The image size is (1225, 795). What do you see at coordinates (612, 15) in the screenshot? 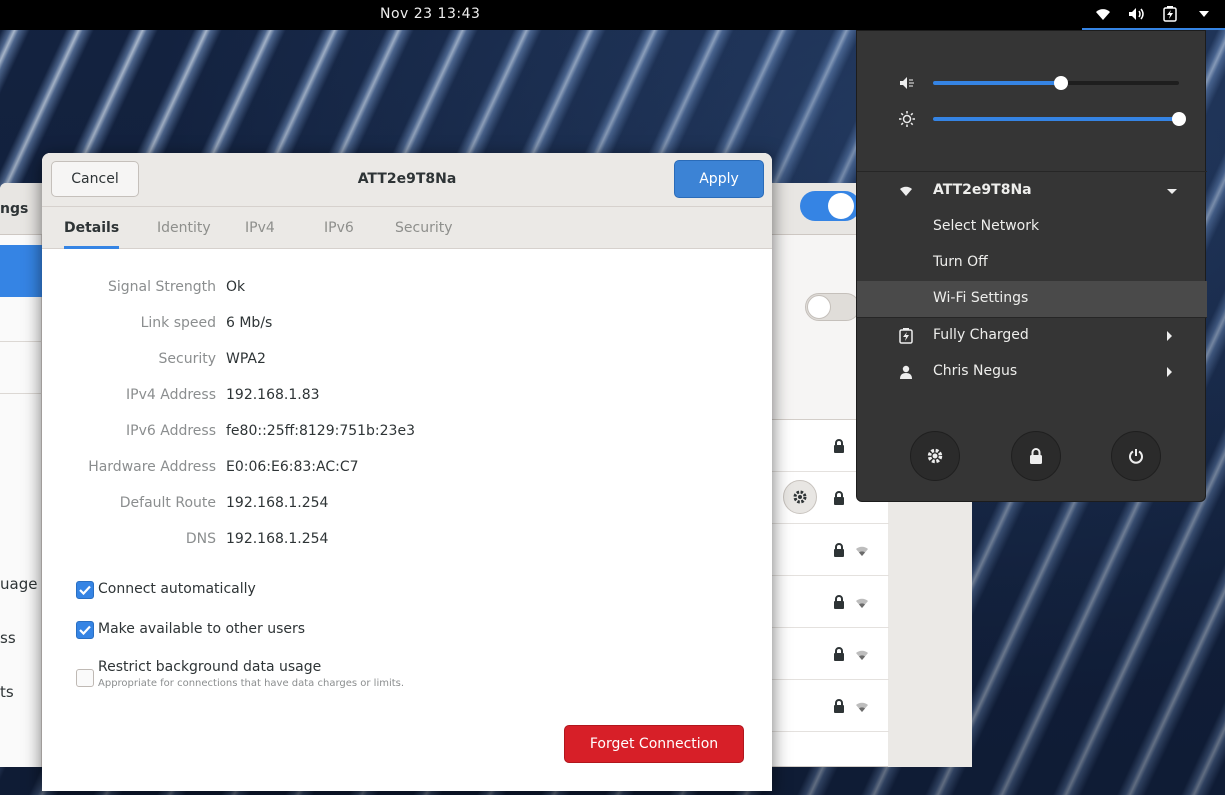
I see `top-bar: Nov 23 13:43` at bounding box center [612, 15].